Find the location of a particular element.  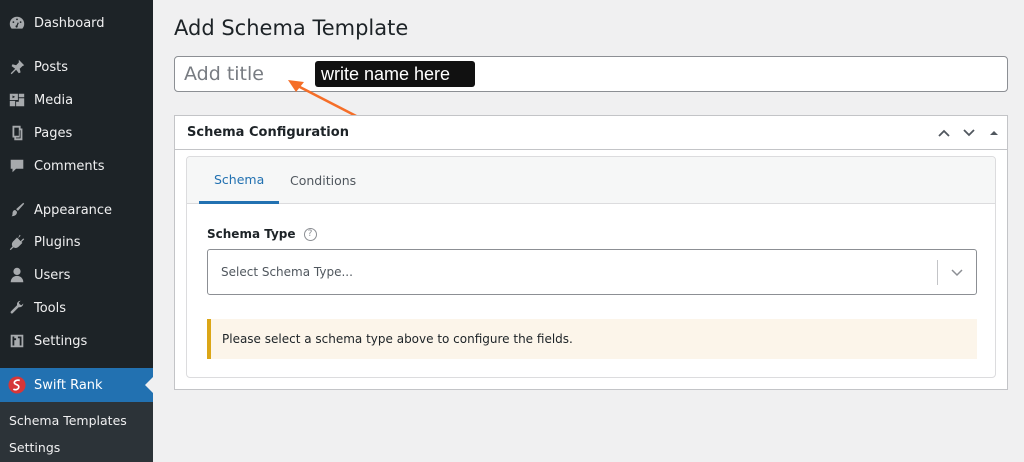

sidebar-item-swift-rank: Swift Rank is located at coordinates (76, 385).